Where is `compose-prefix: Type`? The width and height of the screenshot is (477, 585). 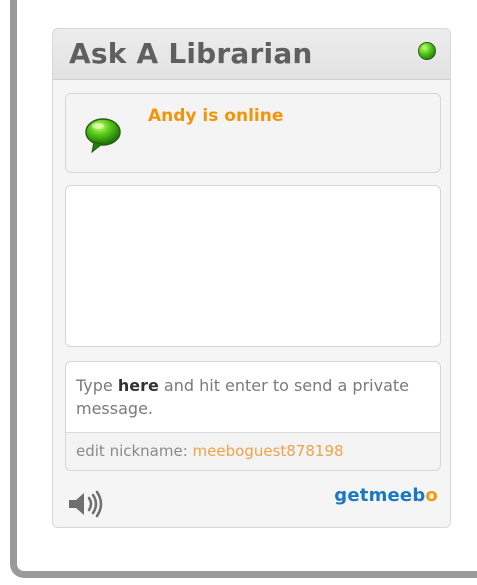
compose-prefix: Type is located at coordinates (97, 385).